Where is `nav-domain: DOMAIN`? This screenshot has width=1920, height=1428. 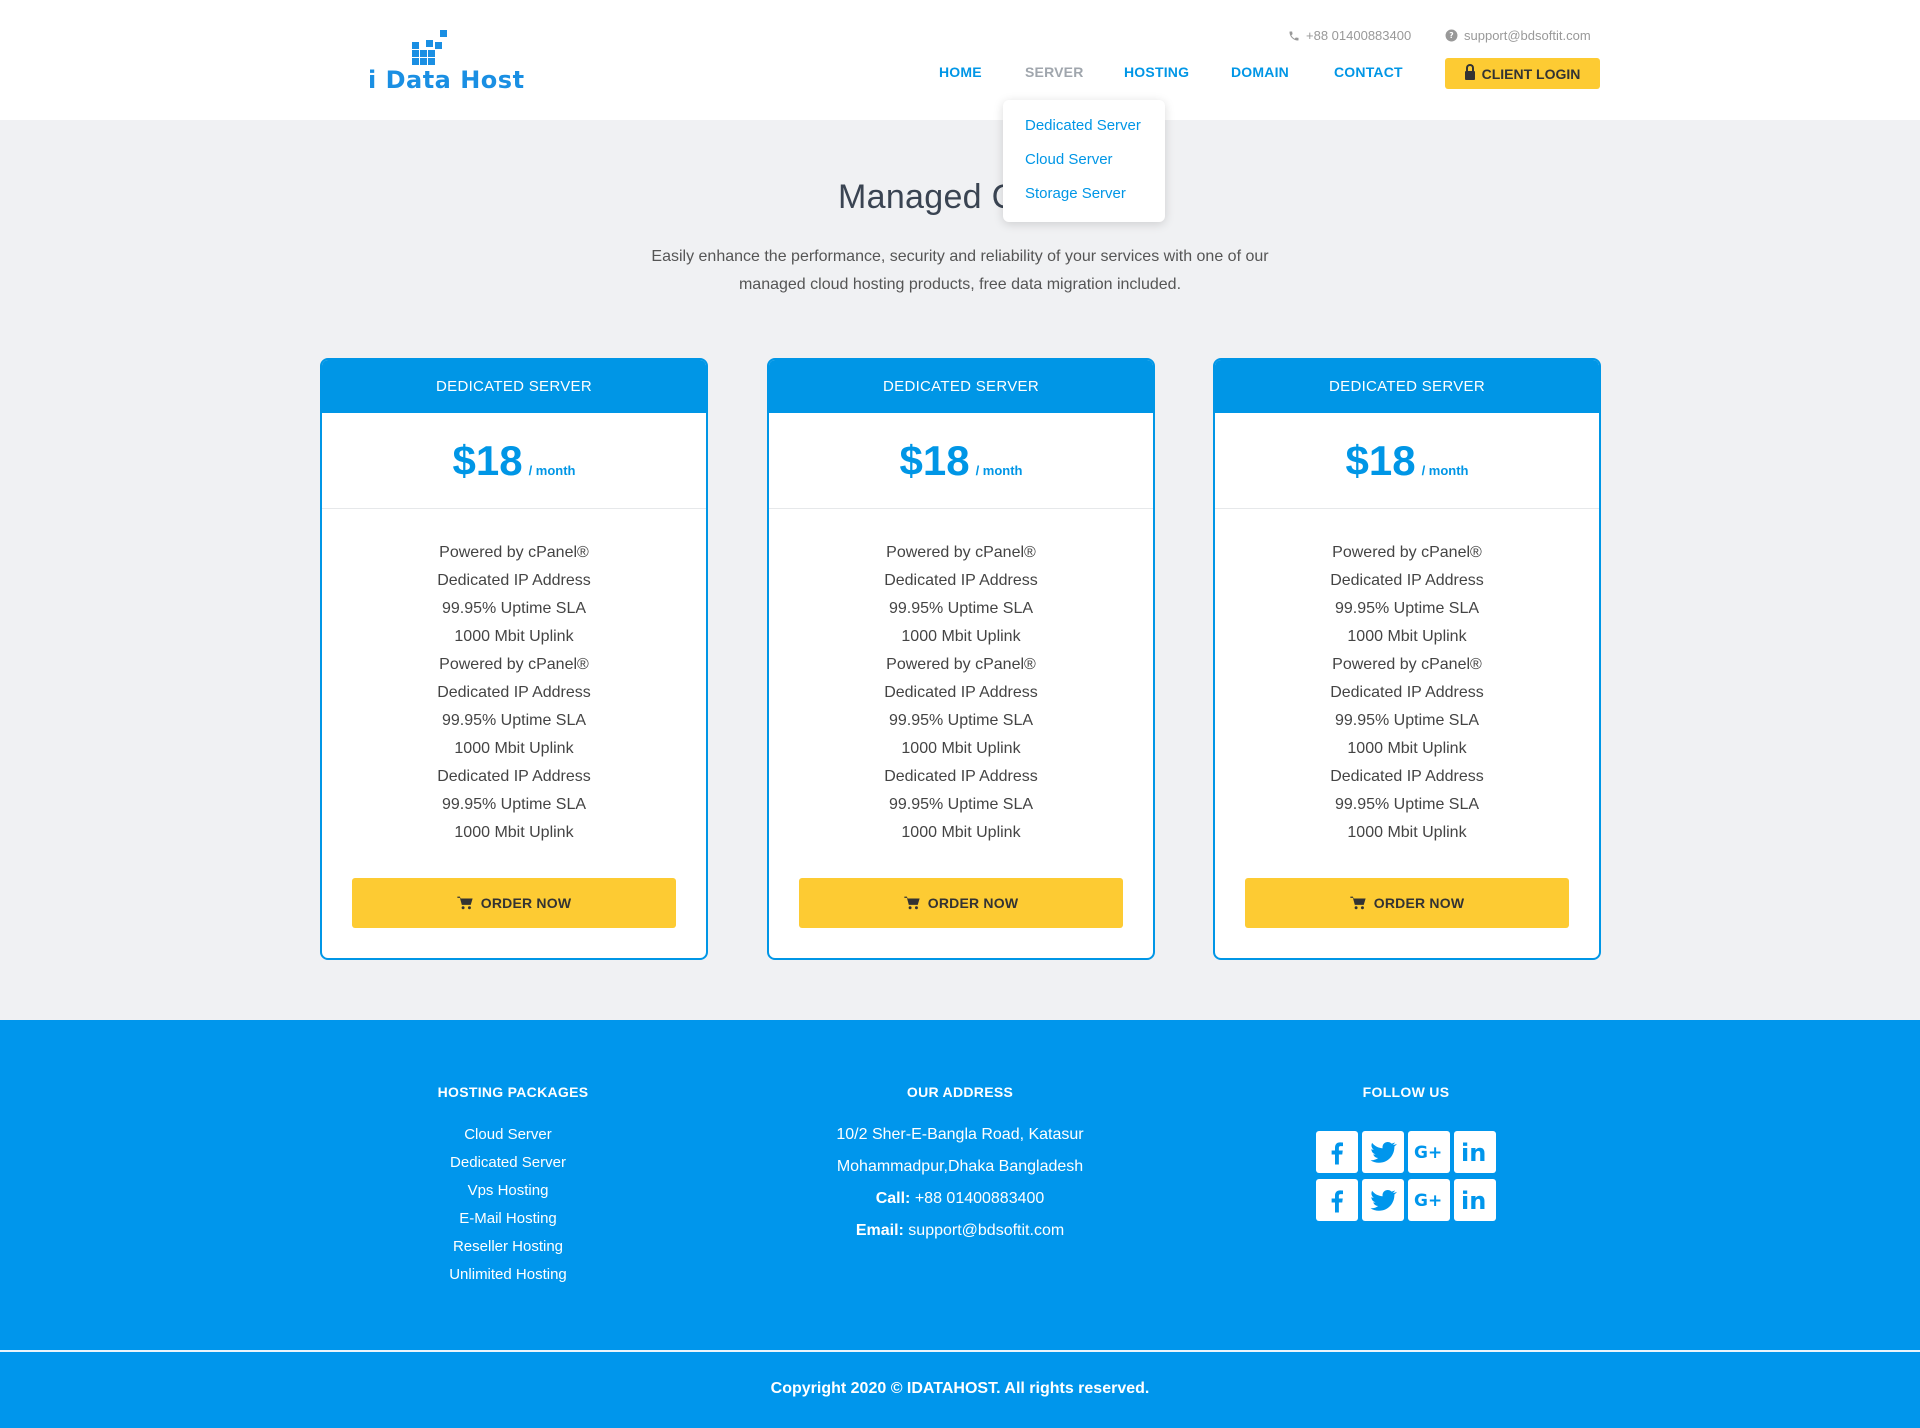 nav-domain: DOMAIN is located at coordinates (1260, 72).